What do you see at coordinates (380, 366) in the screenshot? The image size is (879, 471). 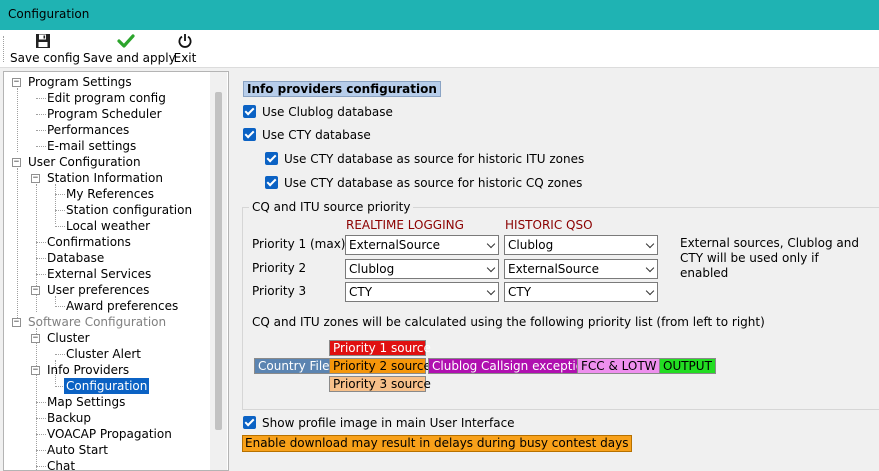 I see `priority-2-source-box: Priority 2 source` at bounding box center [380, 366].